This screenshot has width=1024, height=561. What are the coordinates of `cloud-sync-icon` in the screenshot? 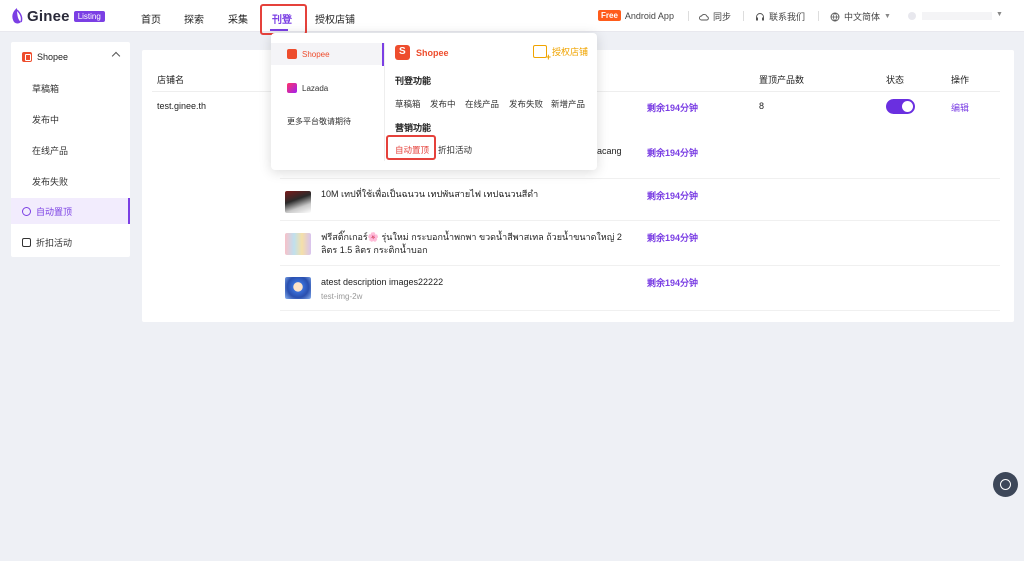 It's located at (704, 16).